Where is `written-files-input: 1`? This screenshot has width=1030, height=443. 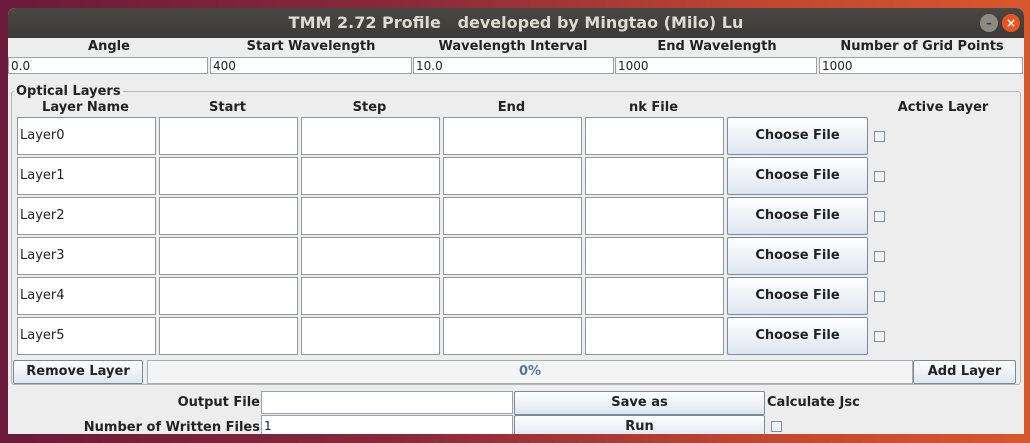
written-files-input: 1 is located at coordinates (387, 424).